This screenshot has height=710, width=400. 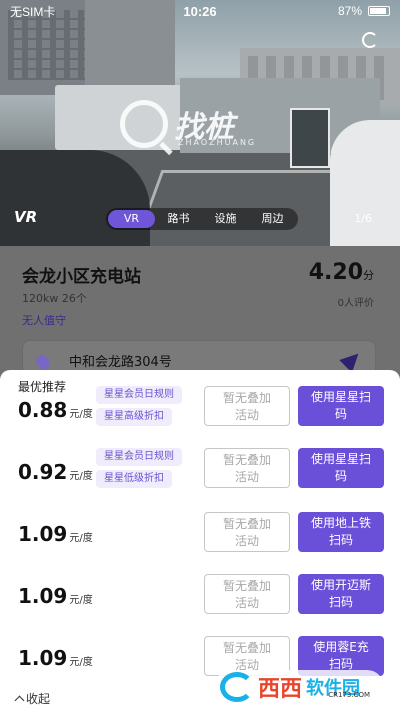 I want to click on promo-chip: 星星低级折扣, so click(x=134, y=479).